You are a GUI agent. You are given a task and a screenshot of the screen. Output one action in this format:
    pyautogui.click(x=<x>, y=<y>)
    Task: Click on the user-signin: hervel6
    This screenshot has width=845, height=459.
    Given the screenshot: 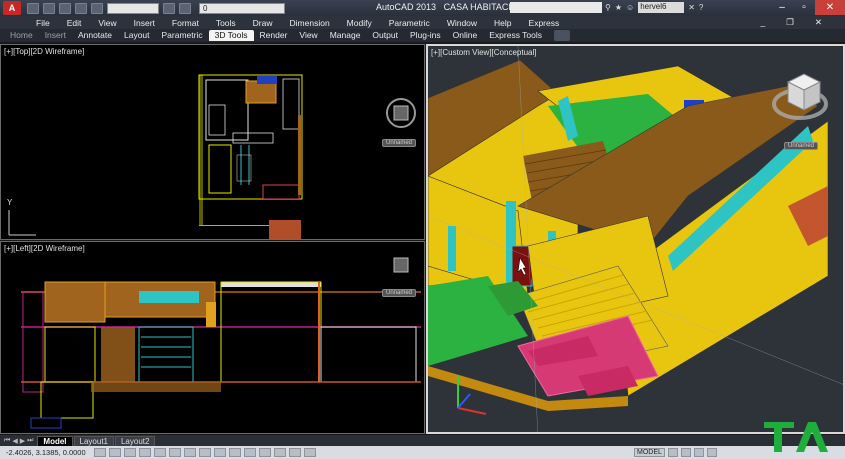 What is the action you would take?
    pyautogui.click(x=661, y=7)
    